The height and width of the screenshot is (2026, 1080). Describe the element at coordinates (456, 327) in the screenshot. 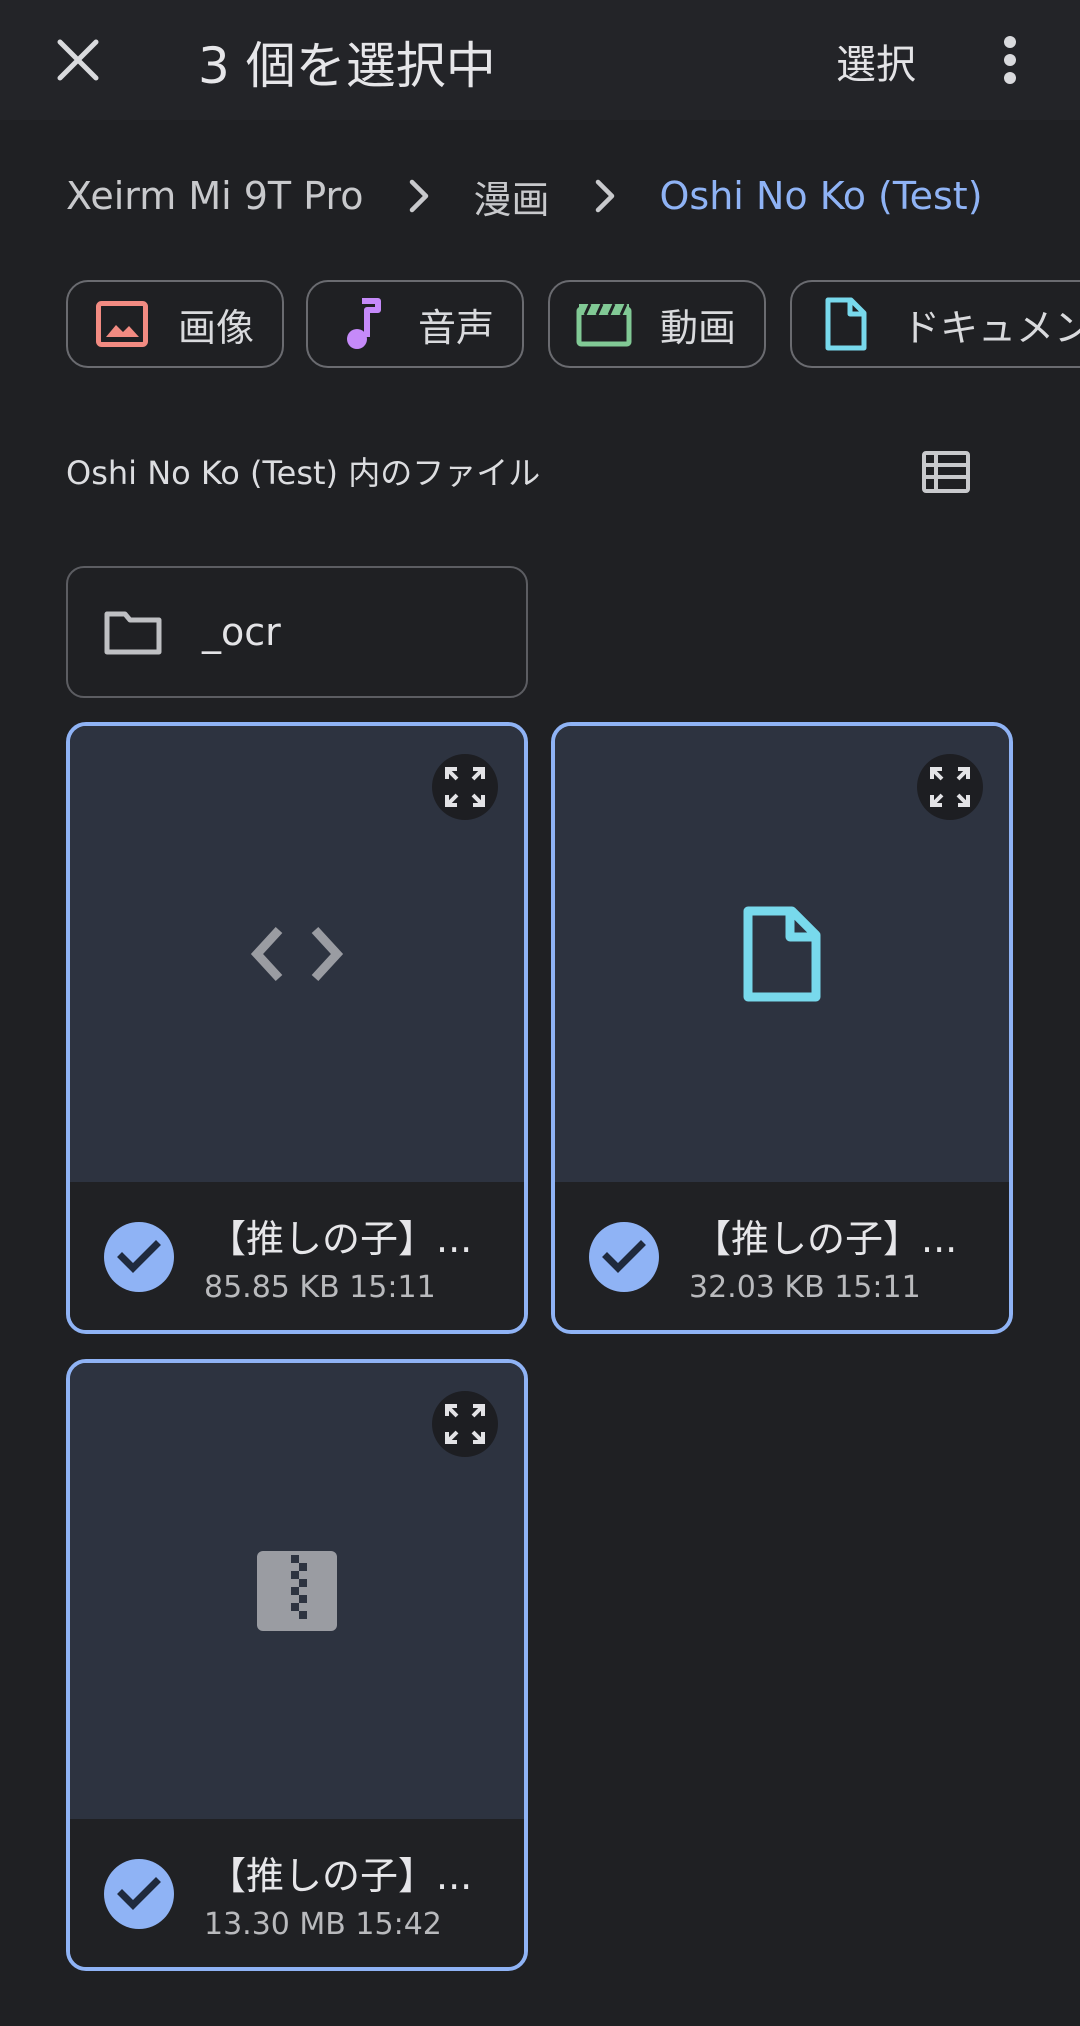

I see `filter-chip-label: 音声` at that location.